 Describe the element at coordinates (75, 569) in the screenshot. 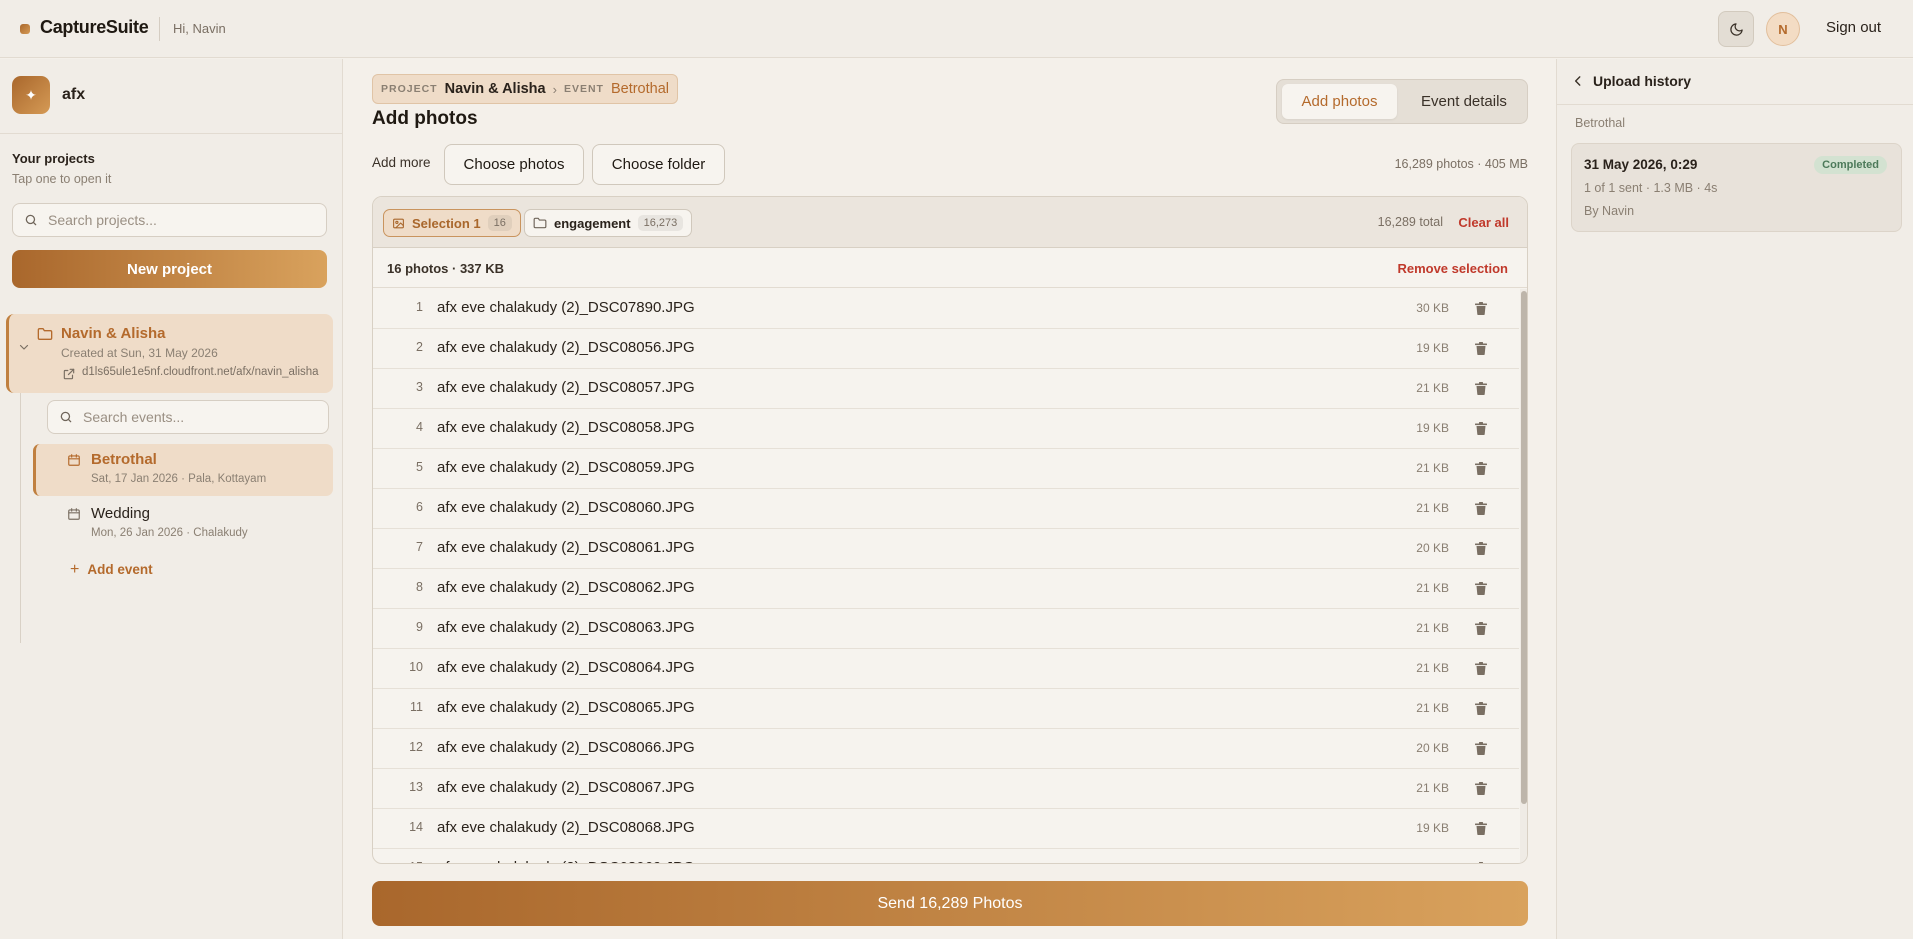

I see `plus-icon: +` at that location.